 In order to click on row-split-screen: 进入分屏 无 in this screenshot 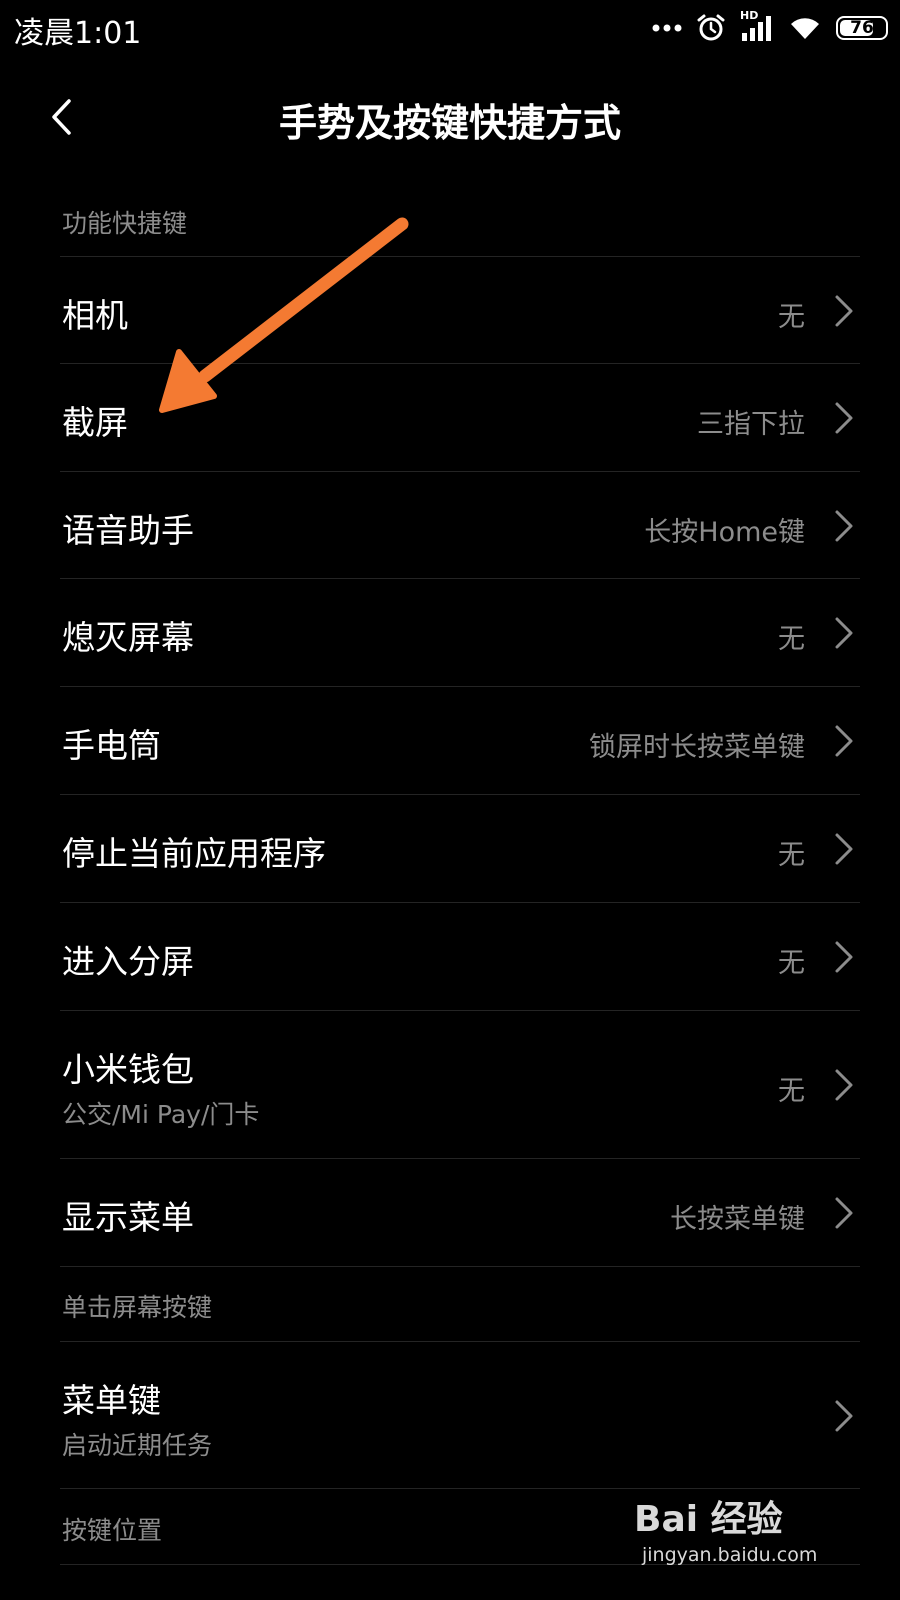, I will do `click(450, 956)`.